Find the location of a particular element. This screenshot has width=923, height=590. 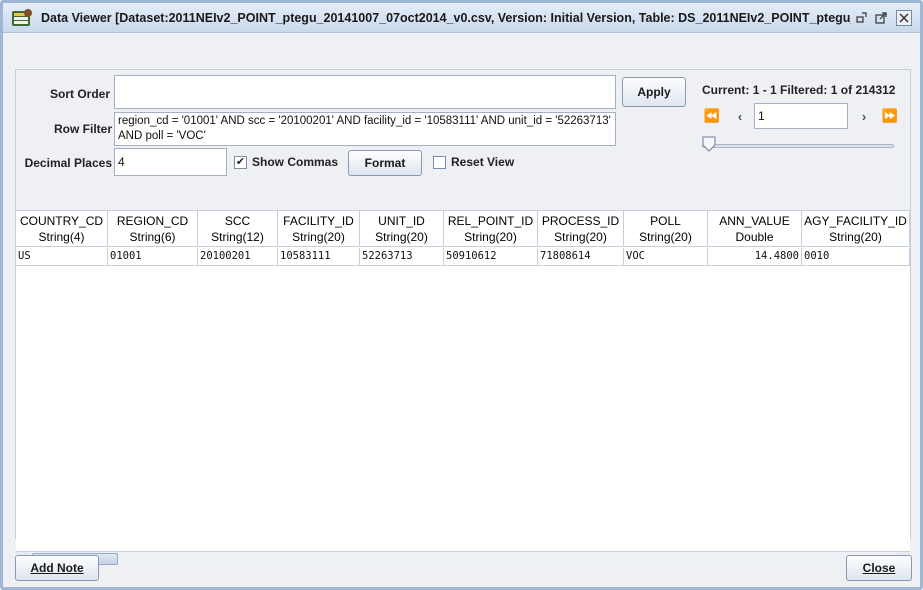

previous-page-icon: ‹ is located at coordinates (740, 116).